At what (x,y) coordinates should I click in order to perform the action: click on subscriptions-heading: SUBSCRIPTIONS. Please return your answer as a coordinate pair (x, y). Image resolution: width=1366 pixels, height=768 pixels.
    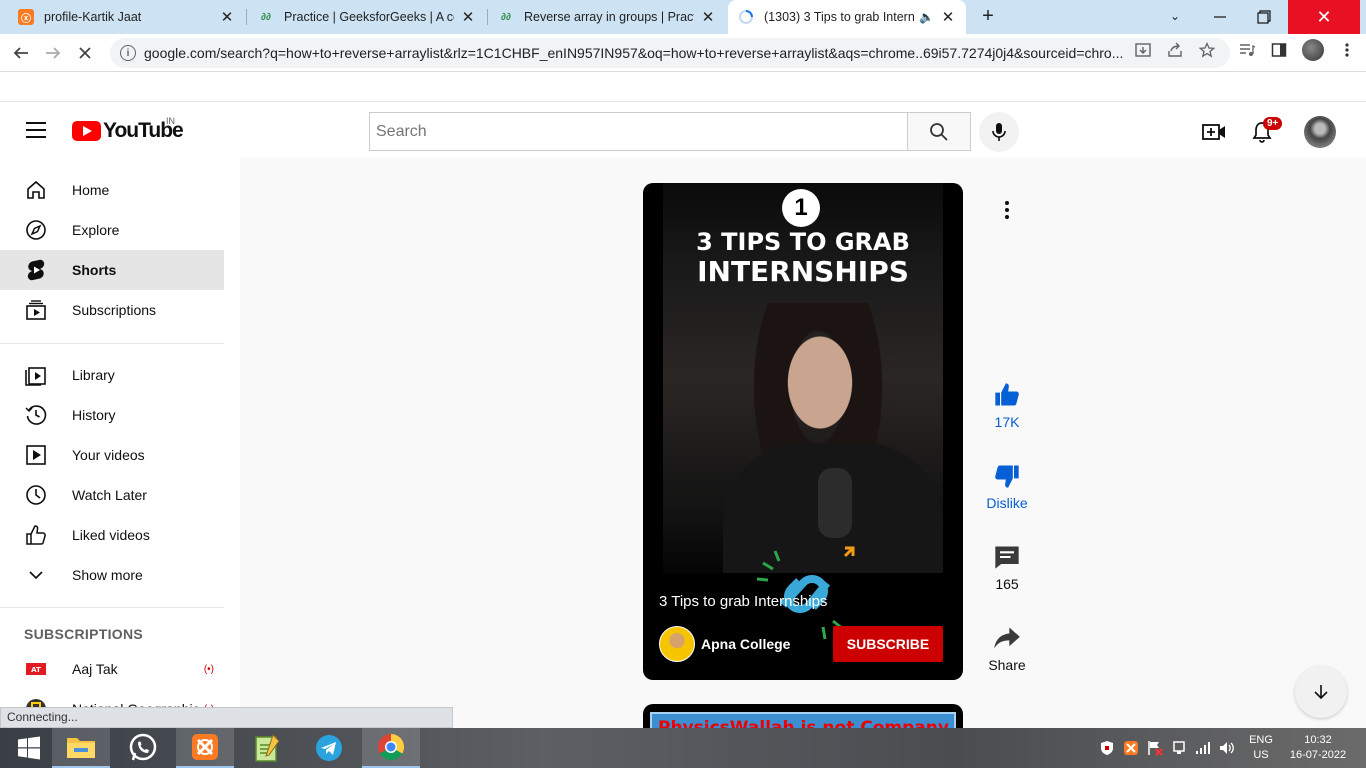
    Looking at the image, I should click on (84, 634).